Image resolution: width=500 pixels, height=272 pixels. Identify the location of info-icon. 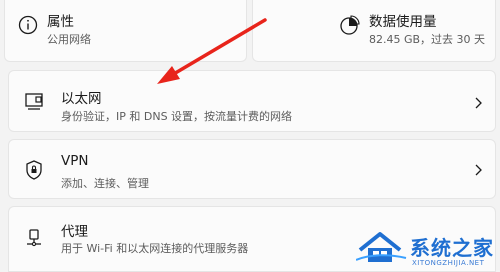
(28, 25).